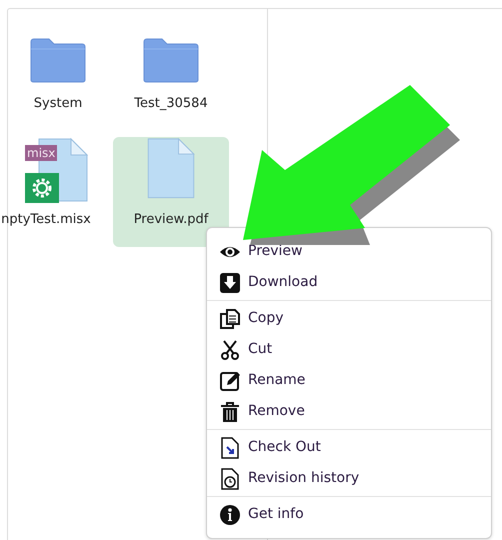  I want to click on file-name: System, so click(58, 103).